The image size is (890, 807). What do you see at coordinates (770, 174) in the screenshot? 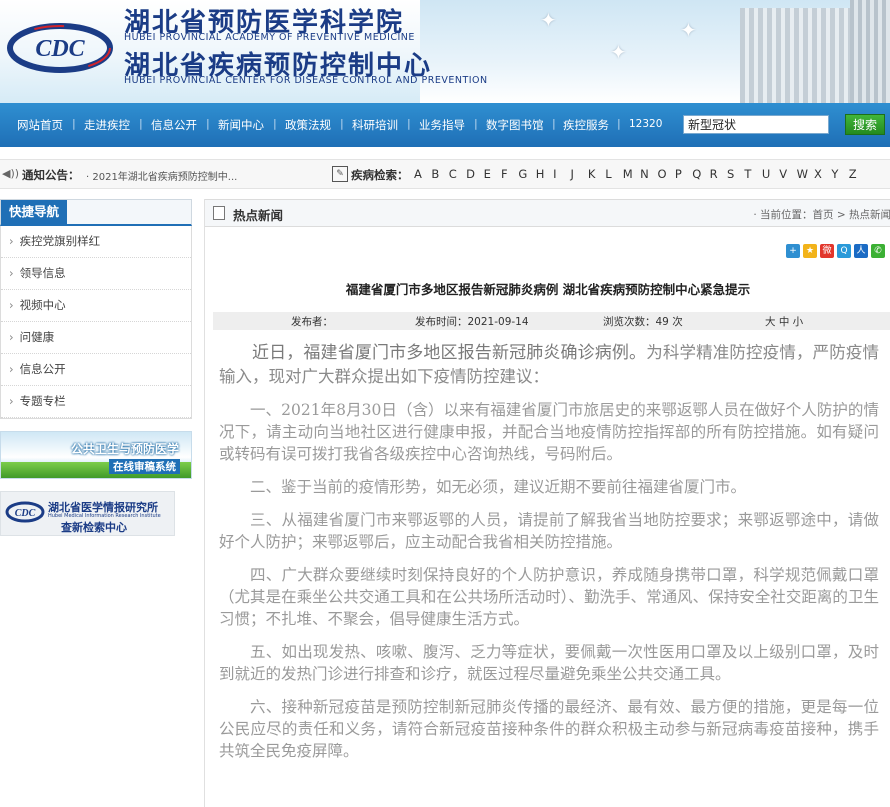
I see `letter-link: U` at bounding box center [770, 174].